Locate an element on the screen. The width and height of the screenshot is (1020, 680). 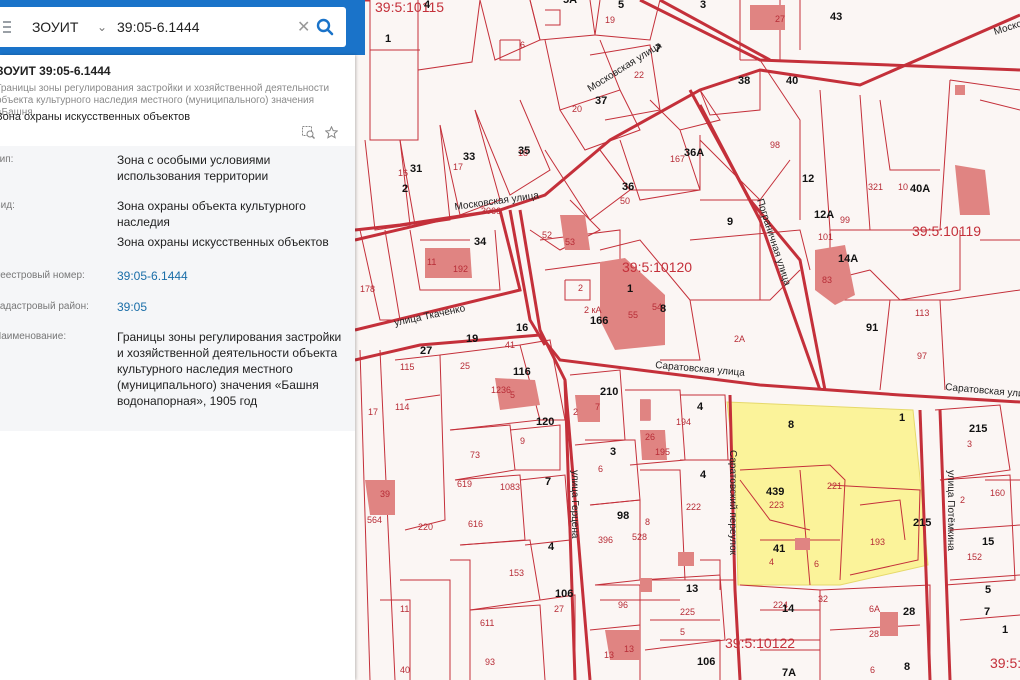
object-subtitle: Зона охраны искусственных объектов is located at coordinates (95, 117).